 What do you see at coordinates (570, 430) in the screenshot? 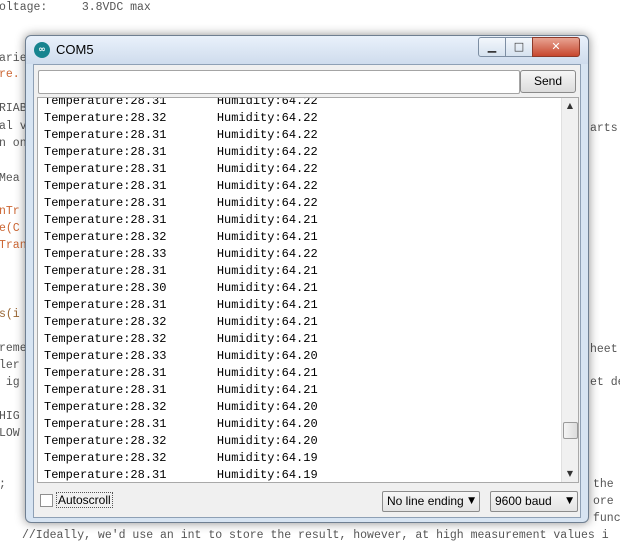
I see `scroll-thumb` at bounding box center [570, 430].